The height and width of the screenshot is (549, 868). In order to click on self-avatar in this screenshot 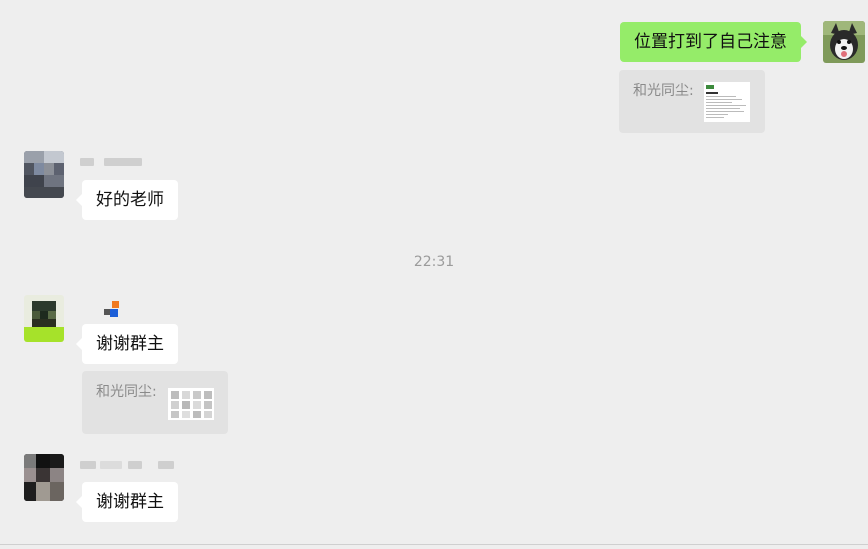, I will do `click(844, 42)`.